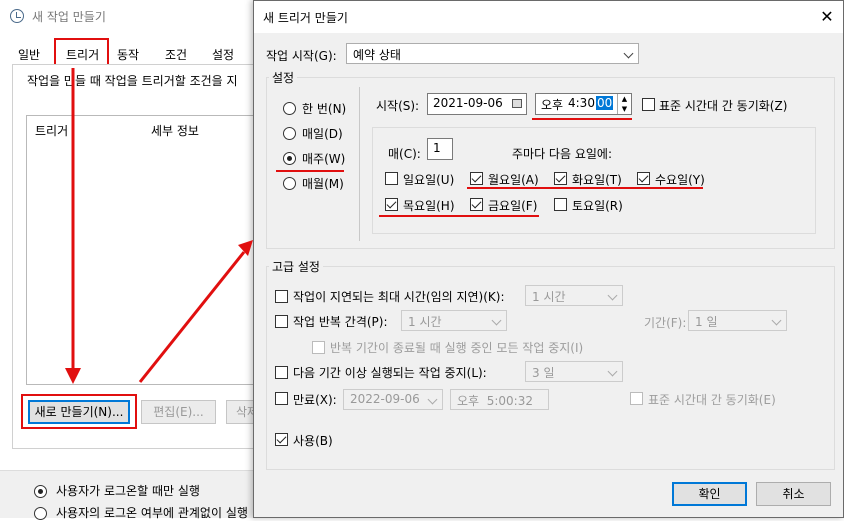  What do you see at coordinates (195, 311) in the screenshot?
I see `arrow-diagonal` at bounding box center [195, 311].